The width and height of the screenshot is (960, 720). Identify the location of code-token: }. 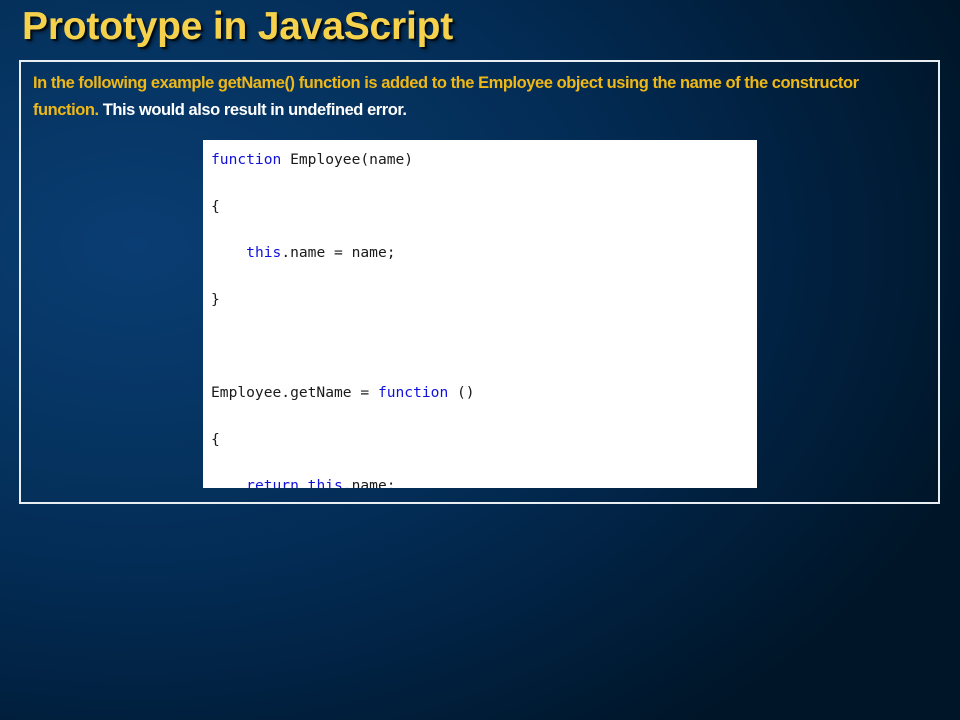
(215, 299).